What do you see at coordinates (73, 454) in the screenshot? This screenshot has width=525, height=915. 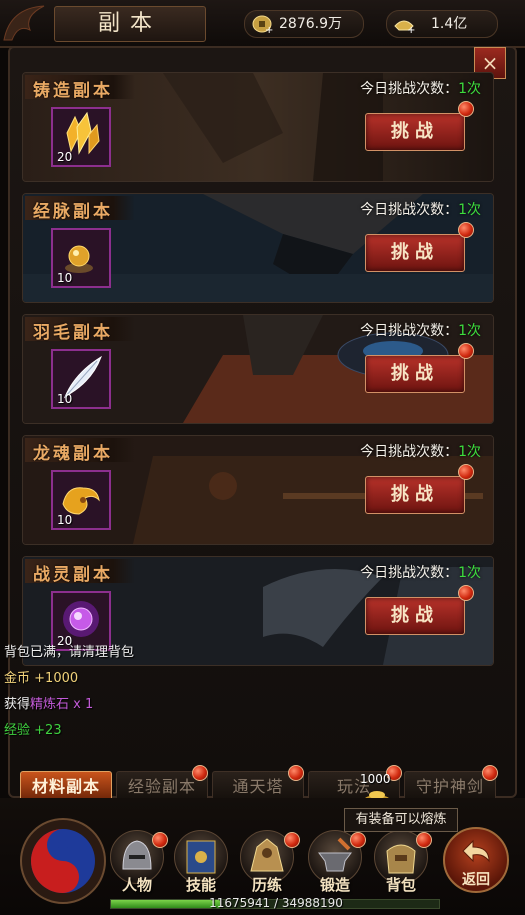 I see `dungeon-name: 龙魂副本` at bounding box center [73, 454].